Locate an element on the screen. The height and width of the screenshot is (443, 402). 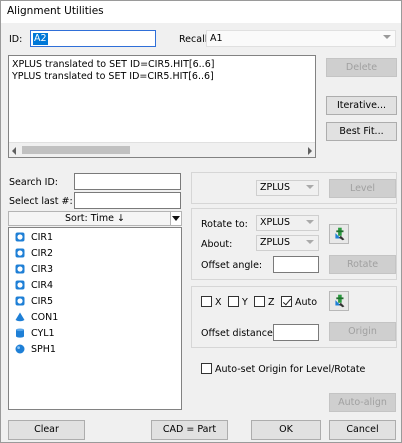
recall-dropdown: A1 is located at coordinates (301, 38).